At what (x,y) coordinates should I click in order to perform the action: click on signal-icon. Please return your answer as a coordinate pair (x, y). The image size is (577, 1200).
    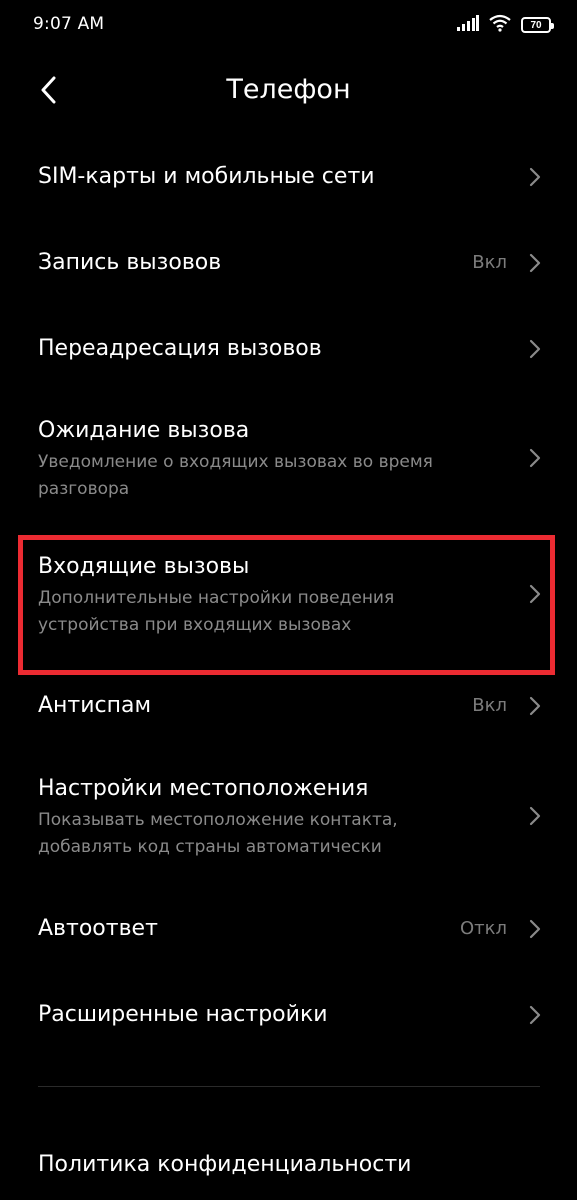
    Looking at the image, I should click on (468, 25).